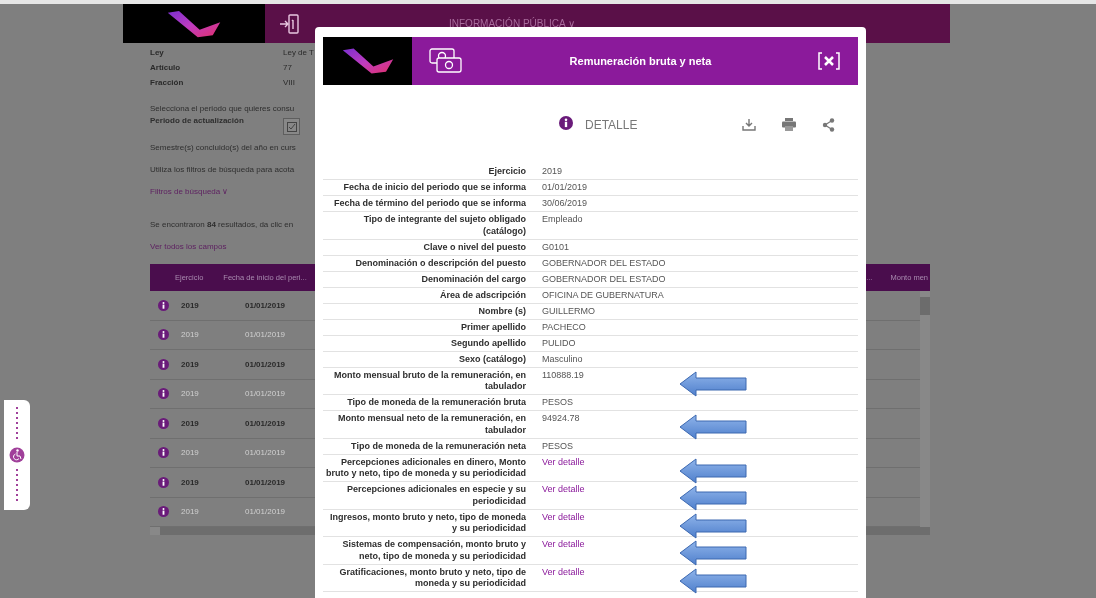 The height and width of the screenshot is (598, 1096). Describe the element at coordinates (563, 374) in the screenshot. I see `field-value: 110888.19` at that location.